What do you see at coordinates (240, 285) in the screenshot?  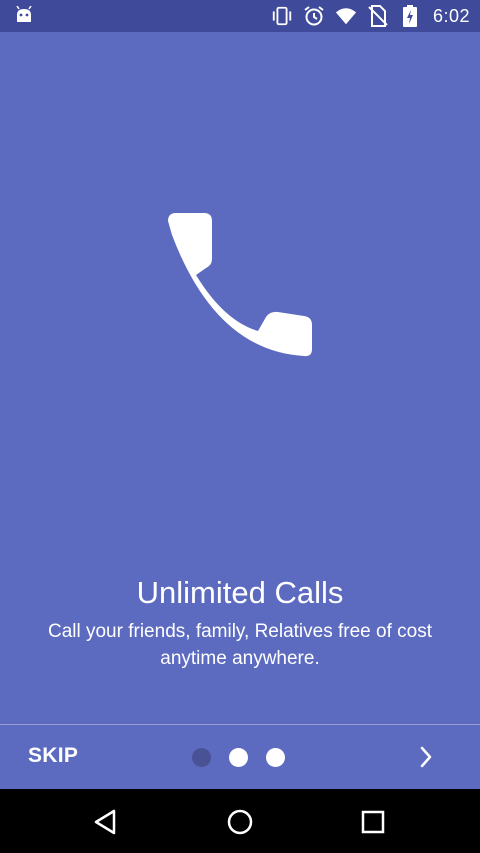 I see `phone-icon` at bounding box center [240, 285].